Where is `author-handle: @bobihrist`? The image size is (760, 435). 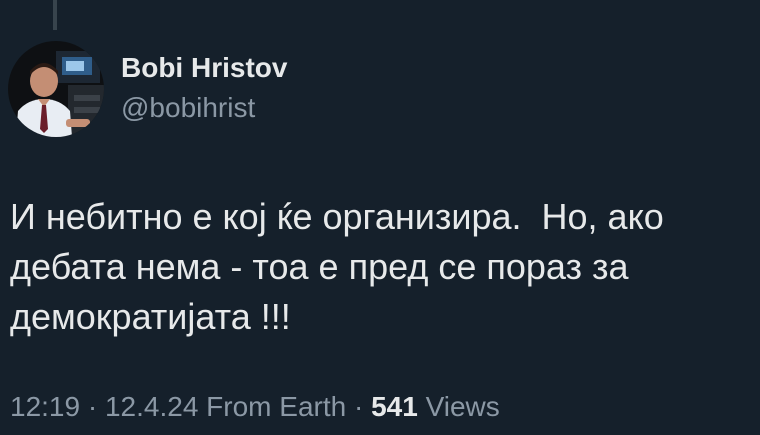 author-handle: @bobihrist is located at coordinates (188, 108).